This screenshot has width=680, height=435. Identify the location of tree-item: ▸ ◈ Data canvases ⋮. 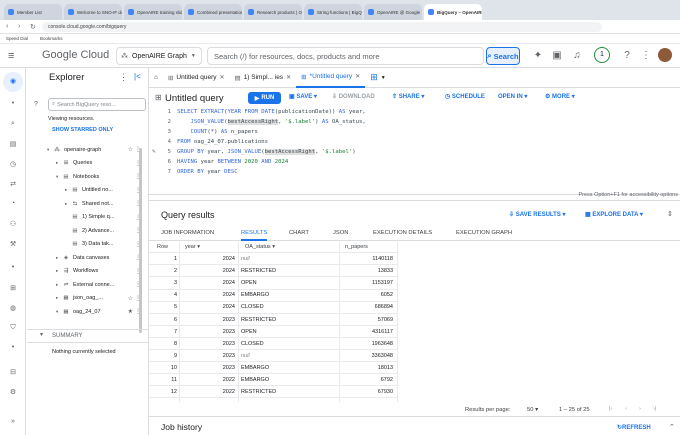
(85, 257).